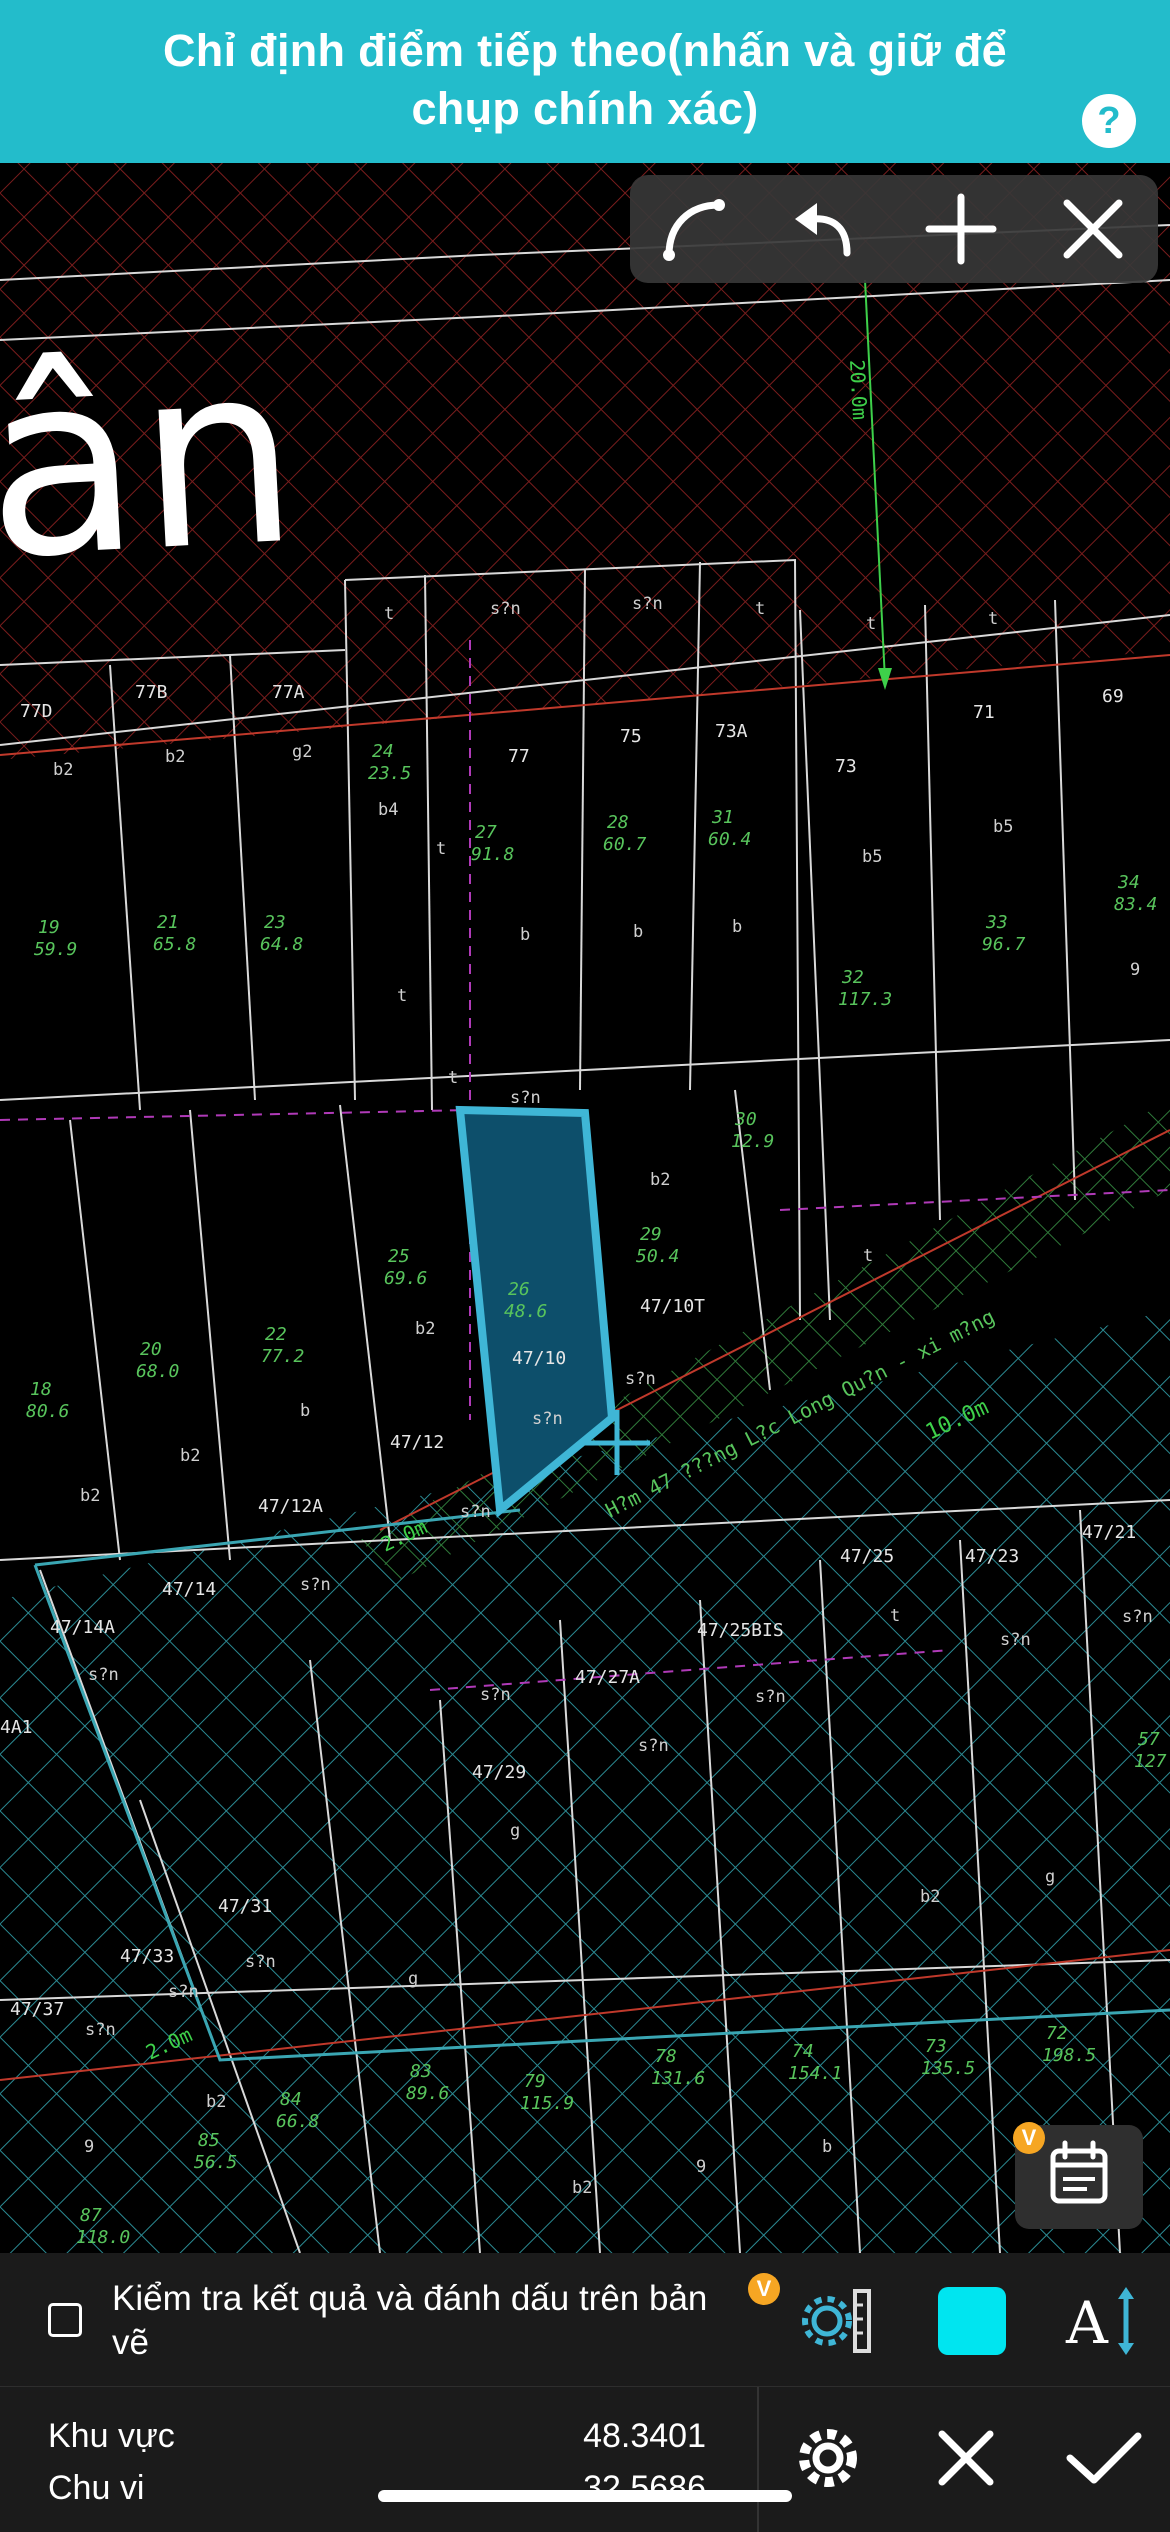  Describe the element at coordinates (519, 756) in the screenshot. I see `parcel-label: 77` at that location.